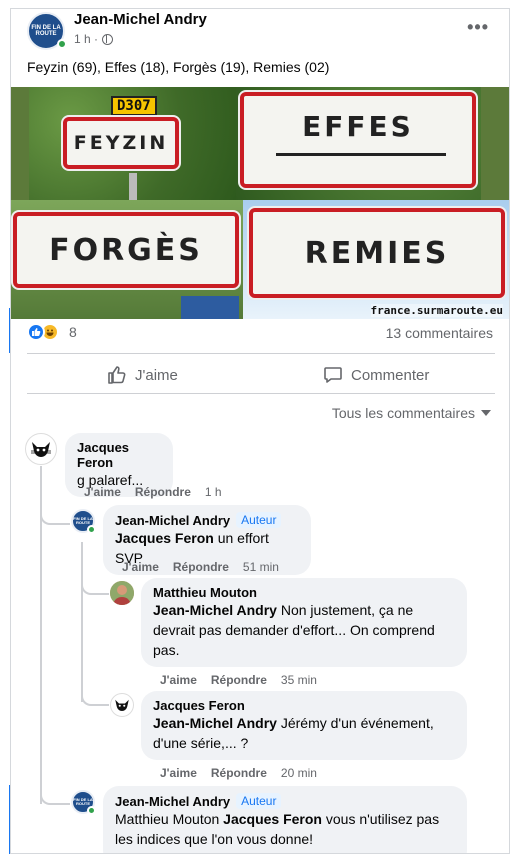  I want to click on like-reaction-icon, so click(36, 332).